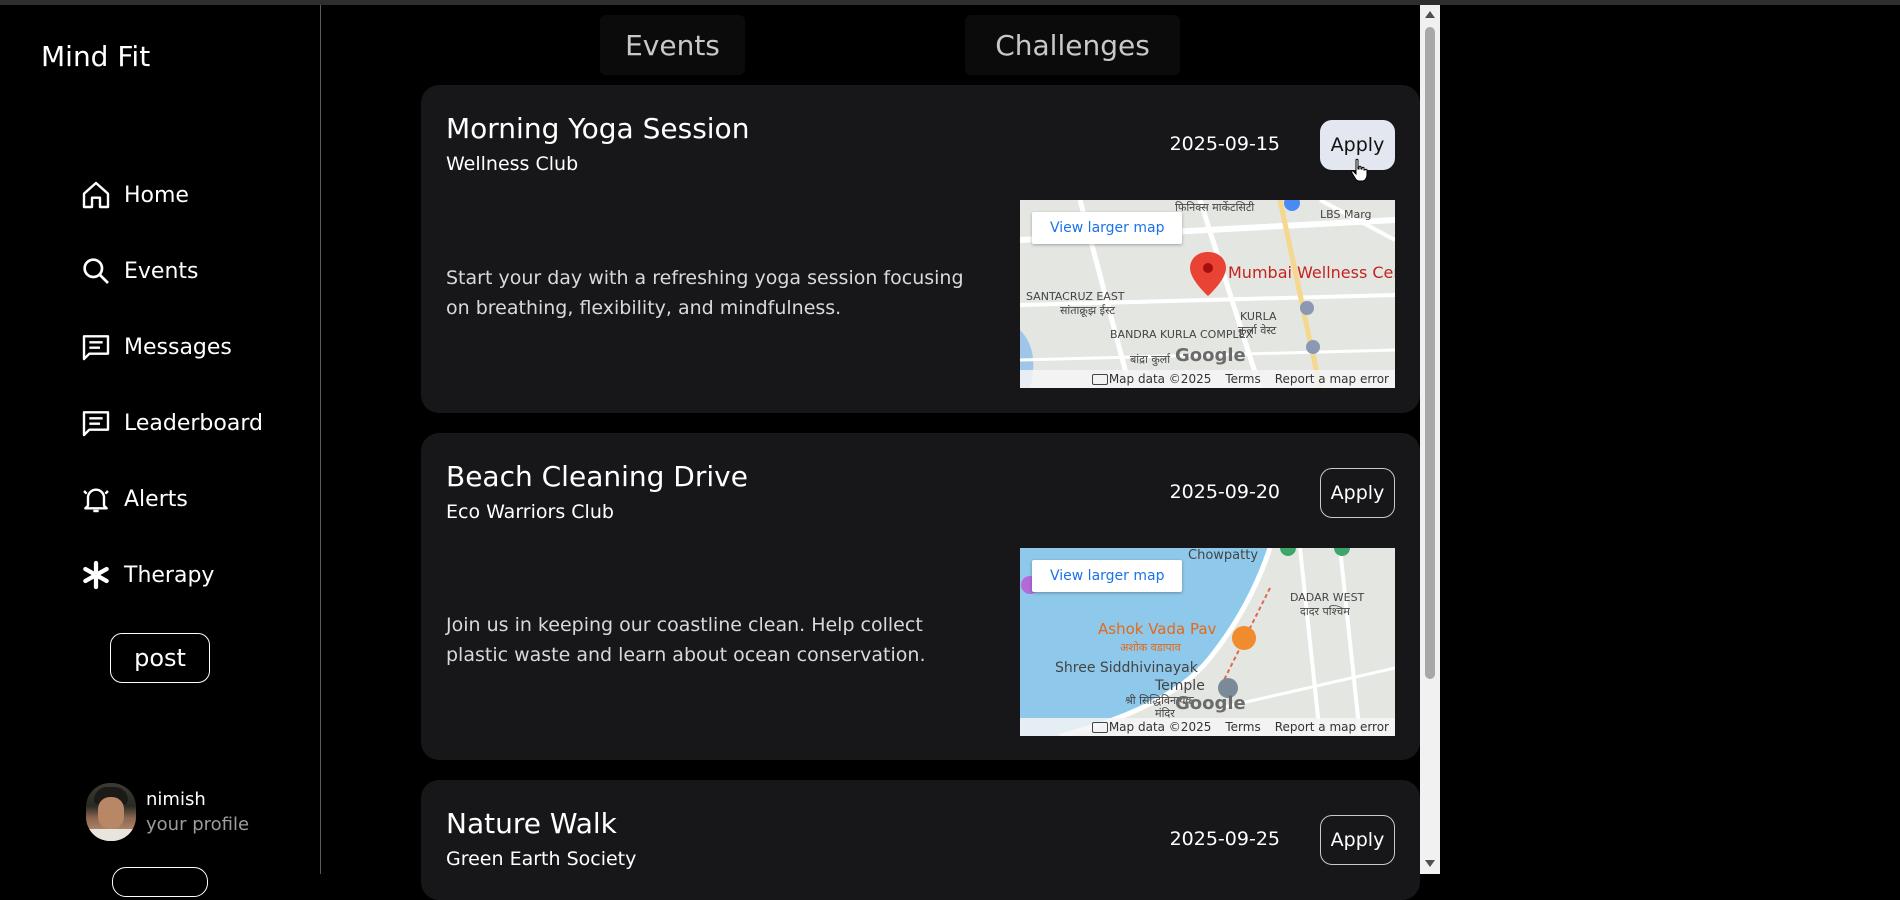  What do you see at coordinates (161, 271) in the screenshot?
I see `sidebar-item-label: Events` at bounding box center [161, 271].